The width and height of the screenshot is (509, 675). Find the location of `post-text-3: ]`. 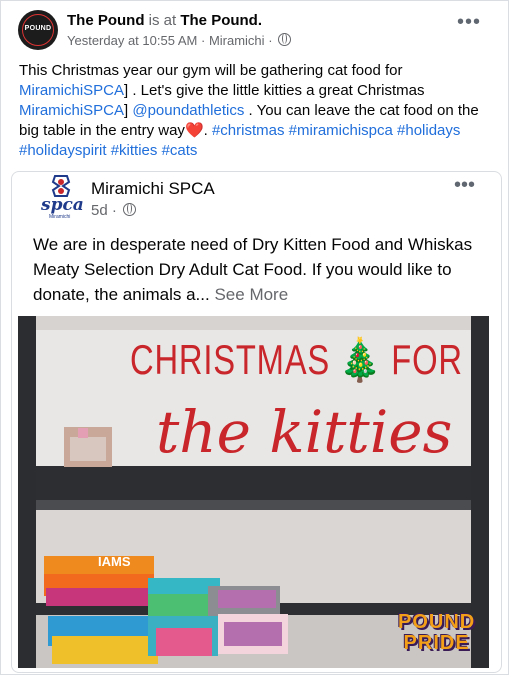

post-text-3: ] is located at coordinates (126, 110).